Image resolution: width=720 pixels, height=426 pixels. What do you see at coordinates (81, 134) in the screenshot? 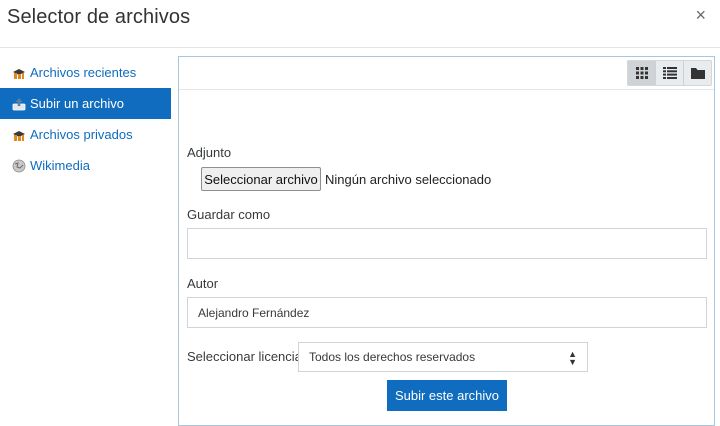
I see `sidebar-item-label: Archivos privados` at bounding box center [81, 134].